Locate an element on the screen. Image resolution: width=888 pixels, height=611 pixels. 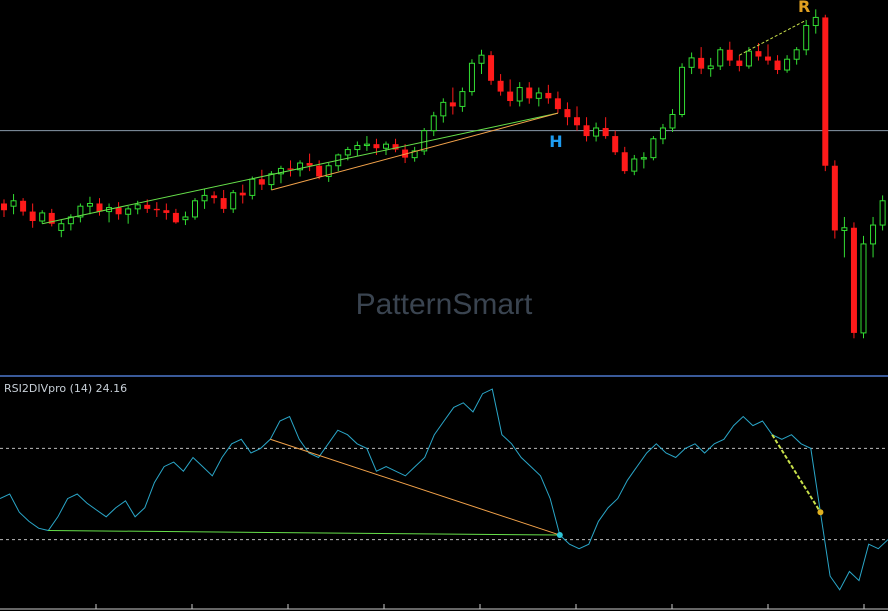
marker-h-label: H is located at coordinates (555, 141).